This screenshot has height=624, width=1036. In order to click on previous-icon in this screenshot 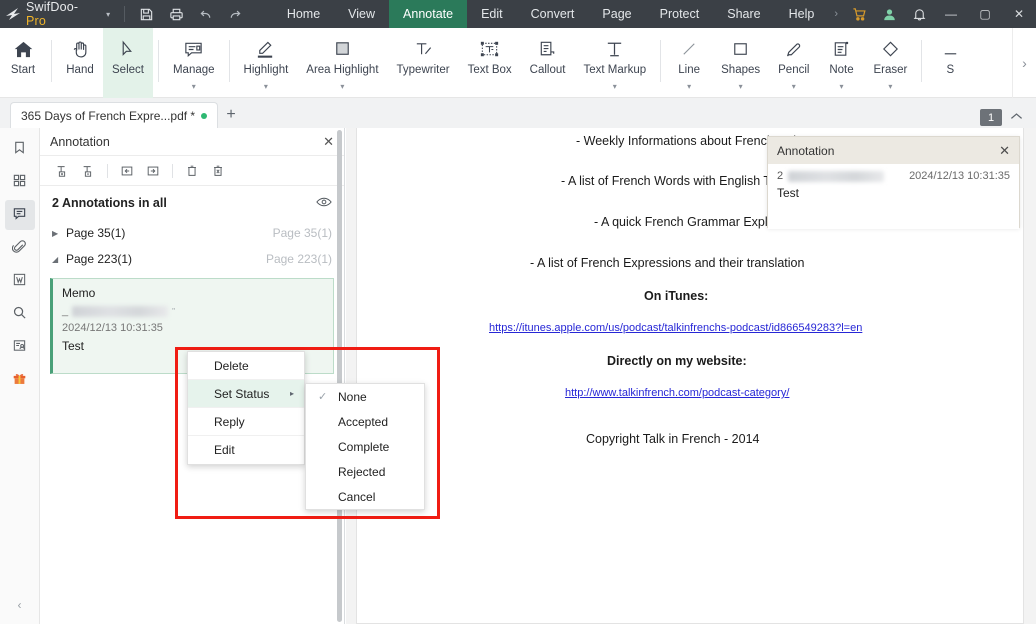, I will do `click(127, 171)`.